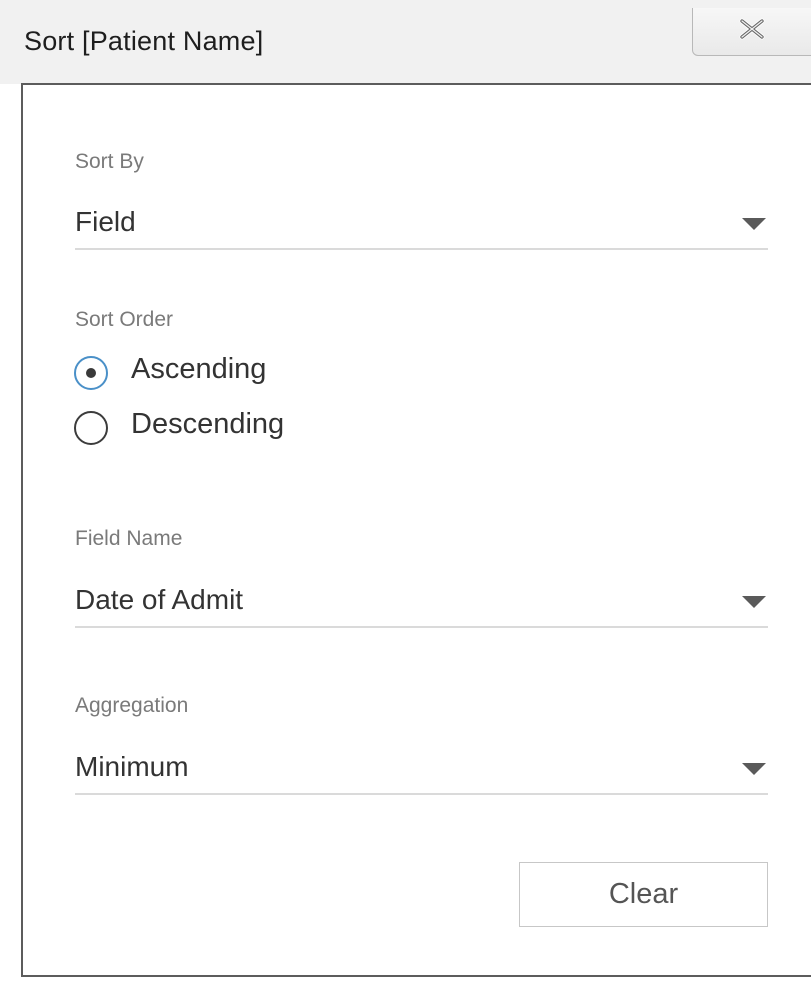  Describe the element at coordinates (752, 29) in the screenshot. I see `close-icon` at that location.